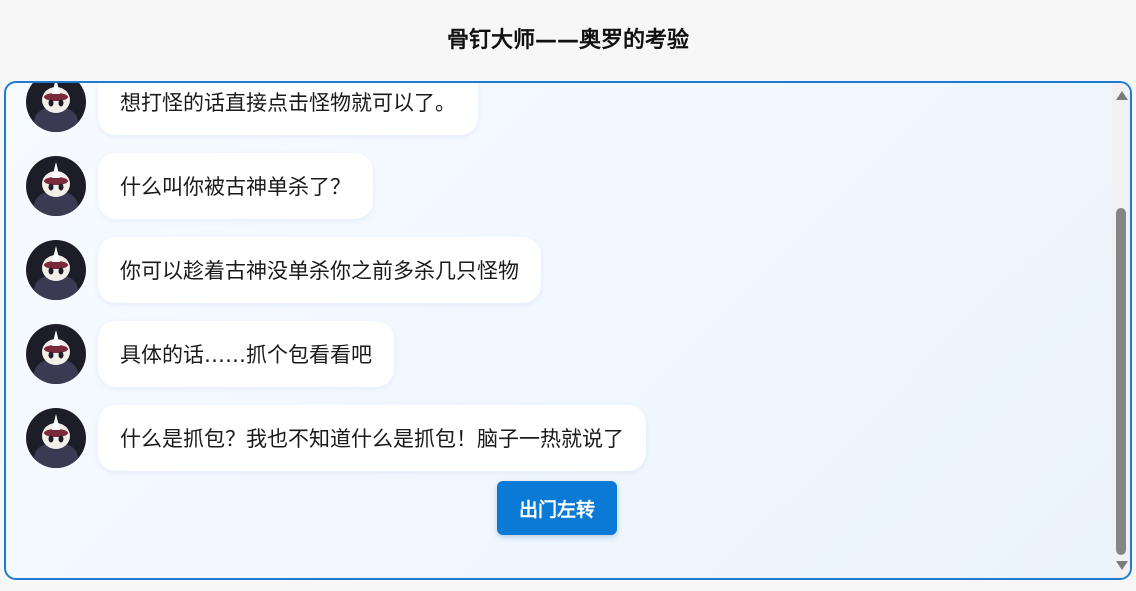 Image resolution: width=1136 pixels, height=591 pixels. I want to click on message-bubble: 你可以趁着古神没单杀你之前多杀几只怪物, so click(319, 270).